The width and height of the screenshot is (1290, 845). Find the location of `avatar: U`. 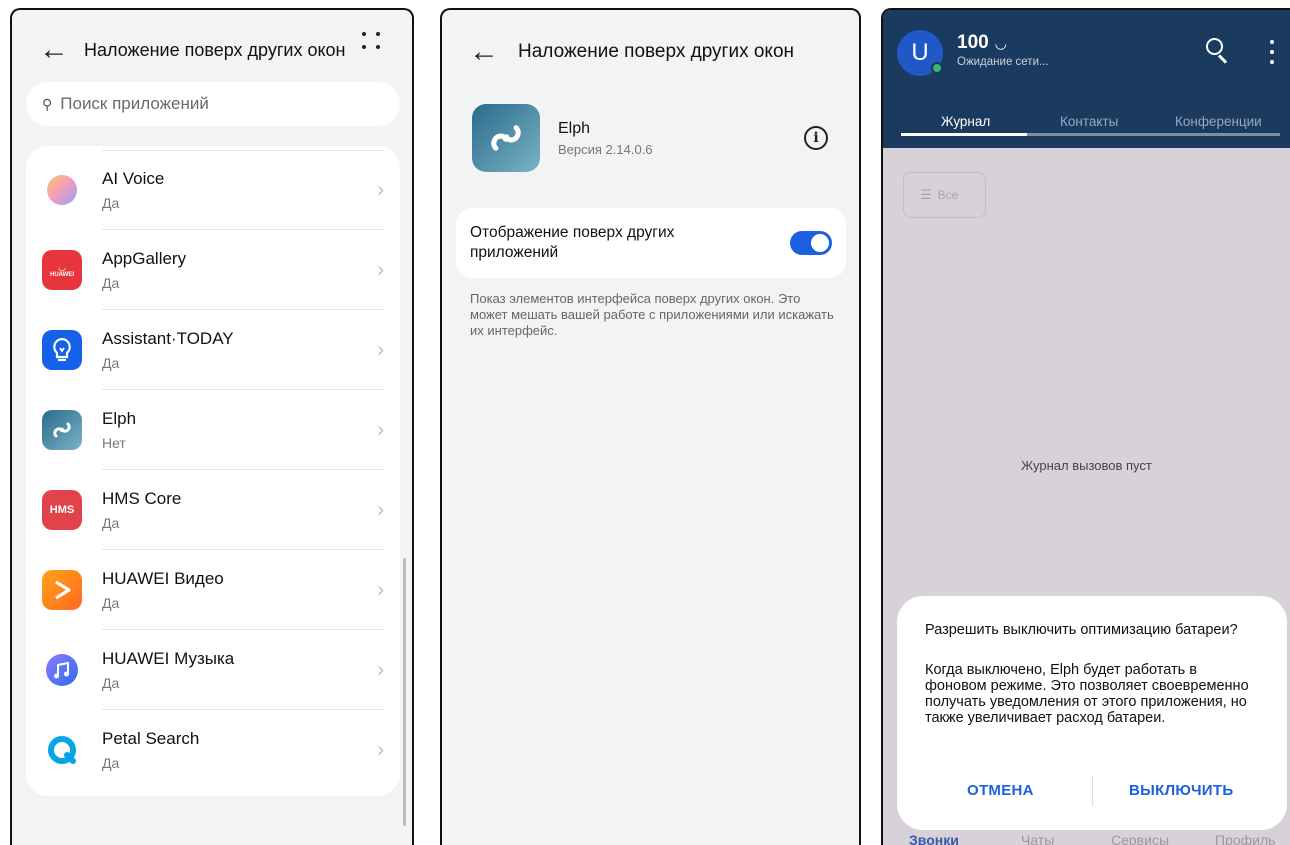

avatar: U is located at coordinates (920, 53).